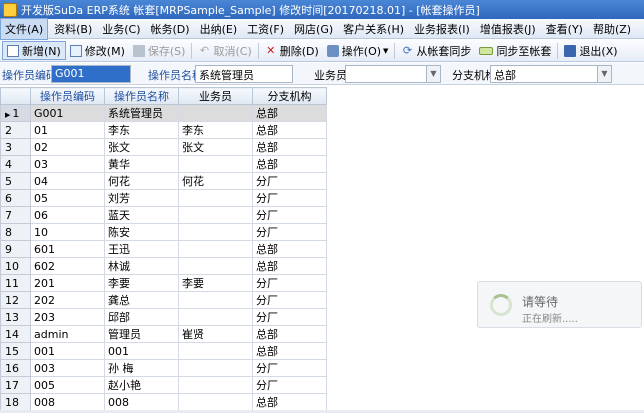  I want to click on menu-business: 业务(C), so click(121, 29).